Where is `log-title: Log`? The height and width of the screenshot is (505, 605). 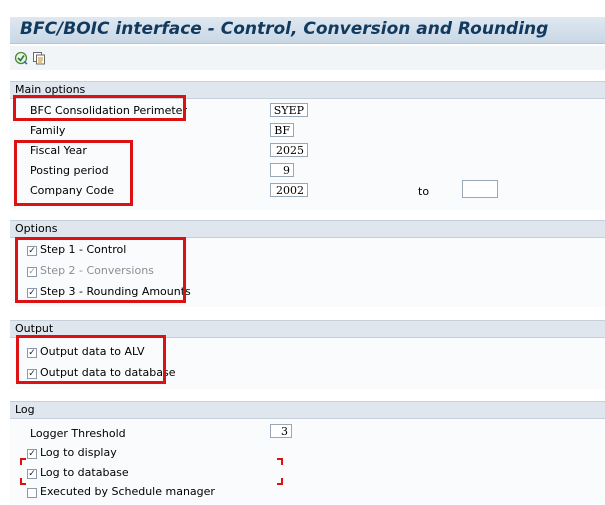 log-title: Log is located at coordinates (25, 409).